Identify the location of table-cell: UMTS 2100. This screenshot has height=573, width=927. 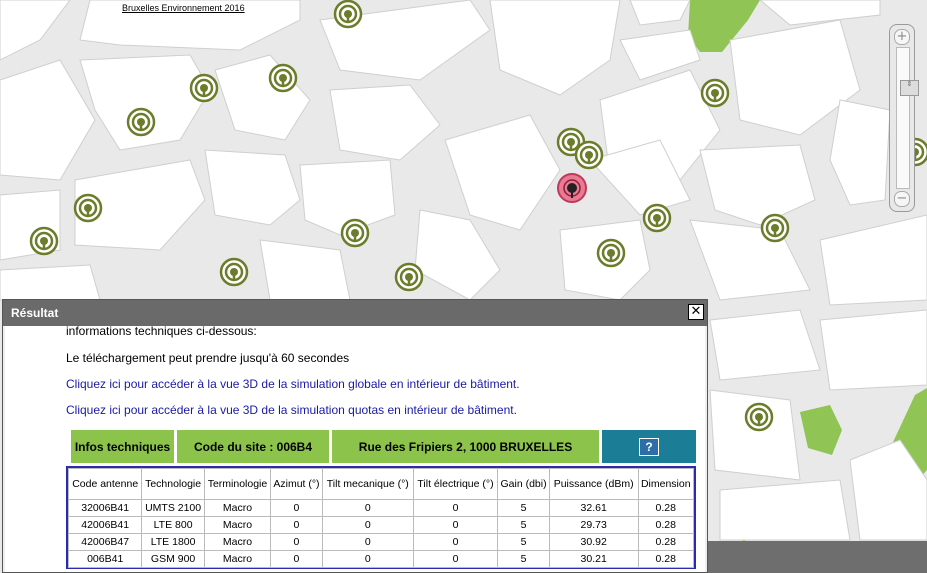
(173, 508).